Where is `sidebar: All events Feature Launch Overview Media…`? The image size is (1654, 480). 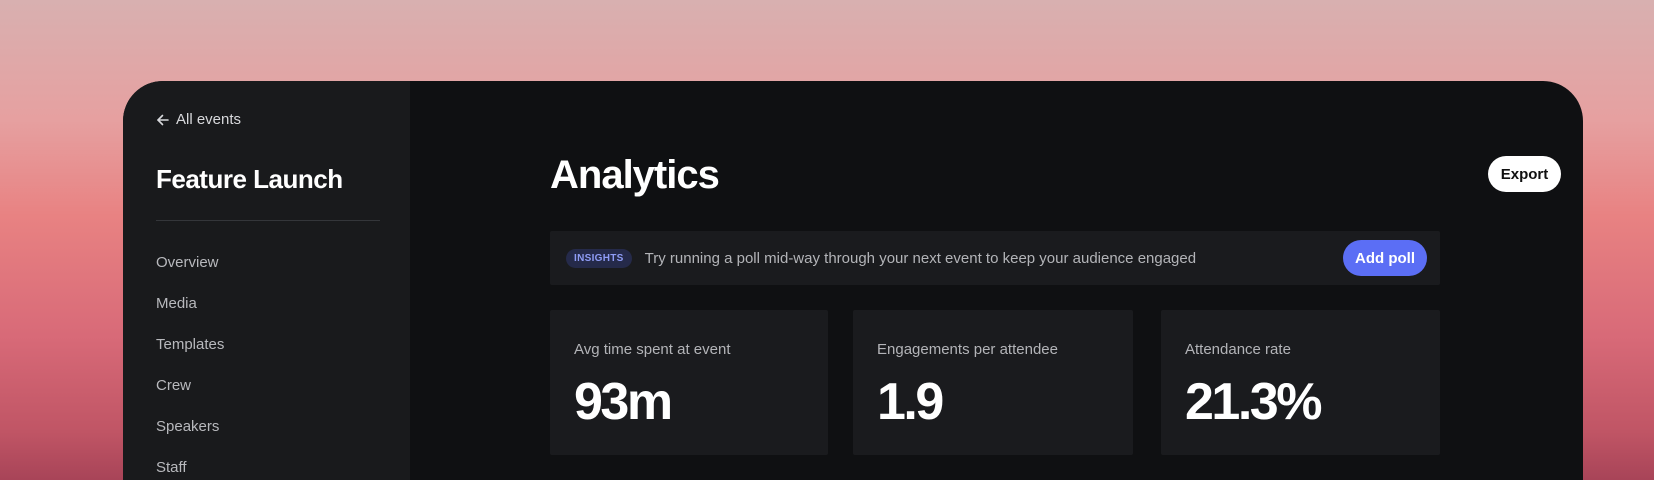
sidebar: All events Feature Launch Overview Media… is located at coordinates (266, 280).